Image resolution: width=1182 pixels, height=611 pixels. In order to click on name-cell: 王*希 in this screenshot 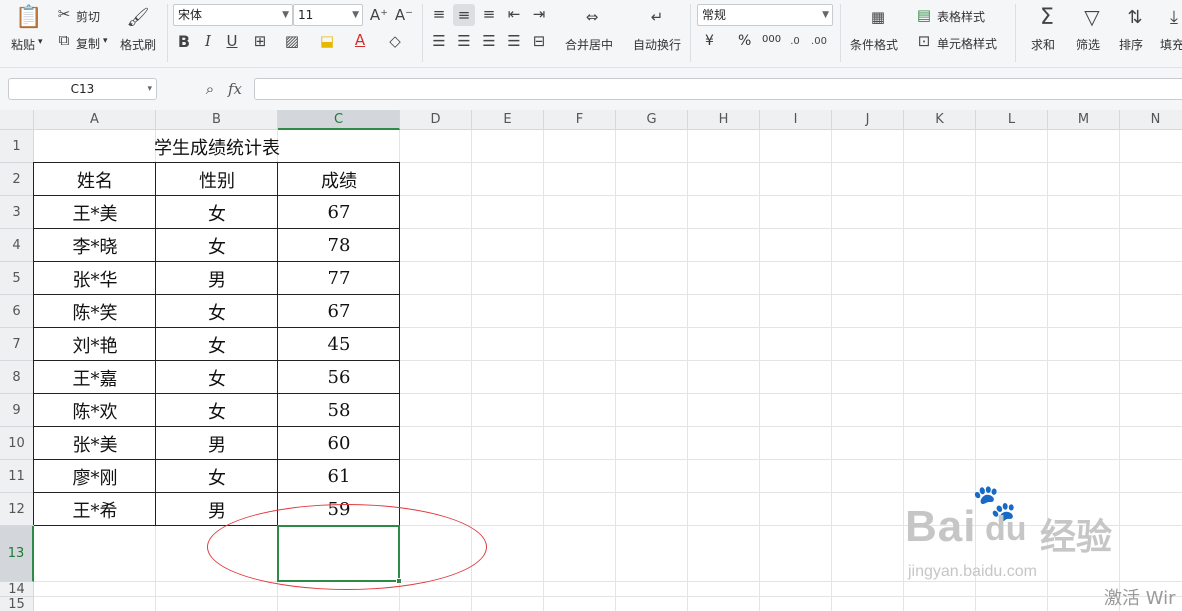, I will do `click(95, 509)`.